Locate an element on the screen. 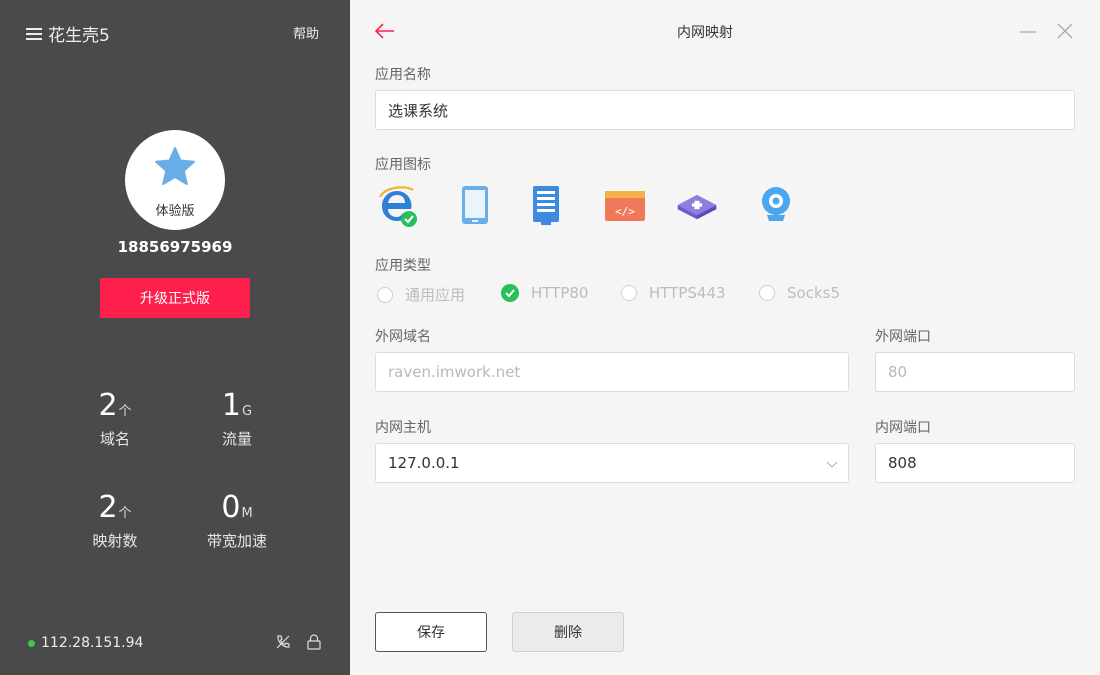  avatar: 体验版 is located at coordinates (175, 180).